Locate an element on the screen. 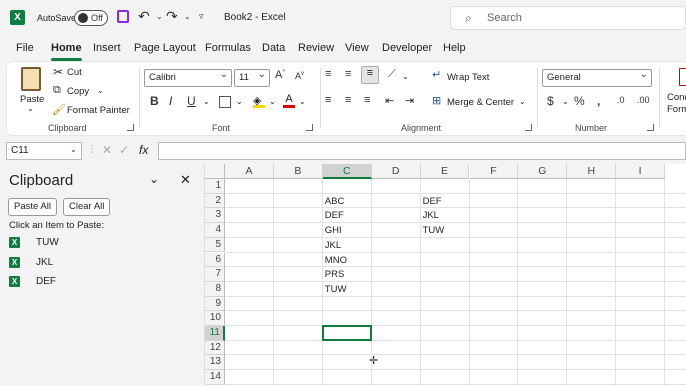 The image size is (686, 386). tab-data: Data is located at coordinates (273, 48).